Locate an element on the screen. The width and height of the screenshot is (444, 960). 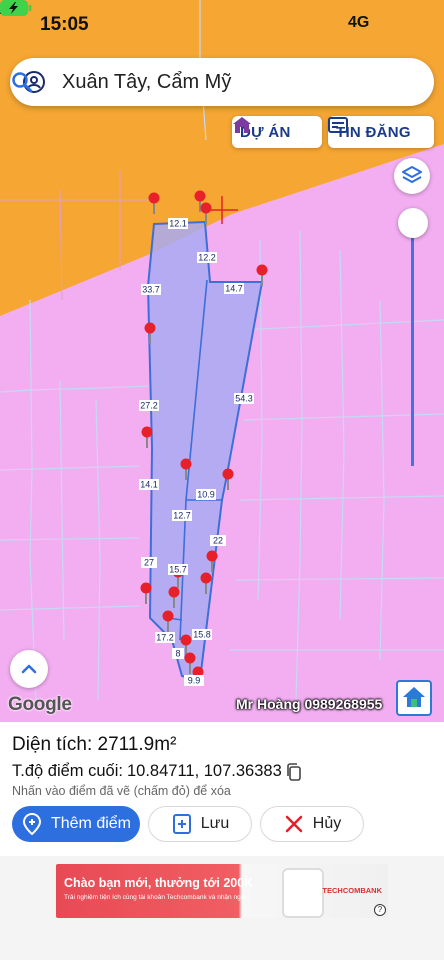
edge-label: 12.2 is located at coordinates (207, 257).